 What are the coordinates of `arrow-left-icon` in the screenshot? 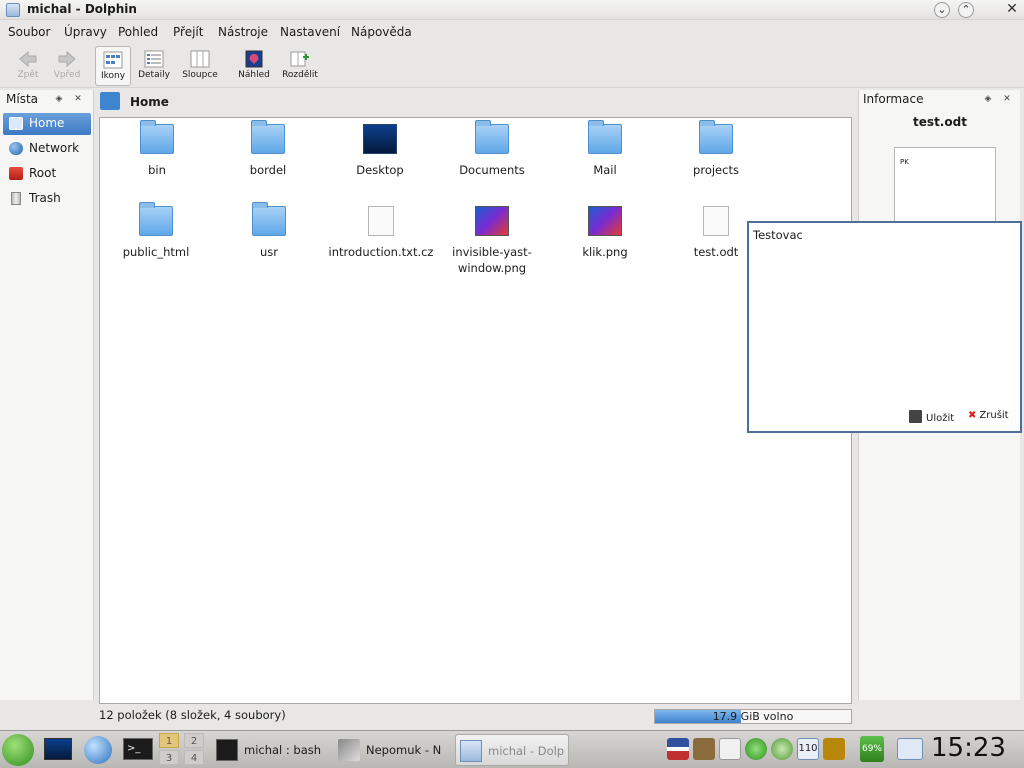 It's located at (28, 59).